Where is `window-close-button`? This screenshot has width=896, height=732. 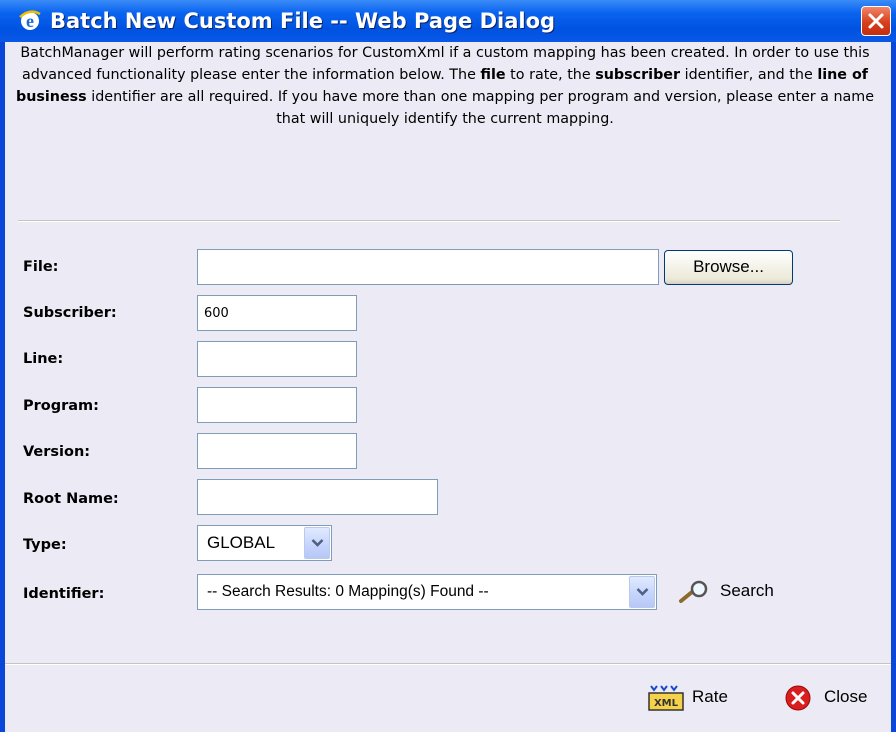 window-close-button is located at coordinates (876, 21).